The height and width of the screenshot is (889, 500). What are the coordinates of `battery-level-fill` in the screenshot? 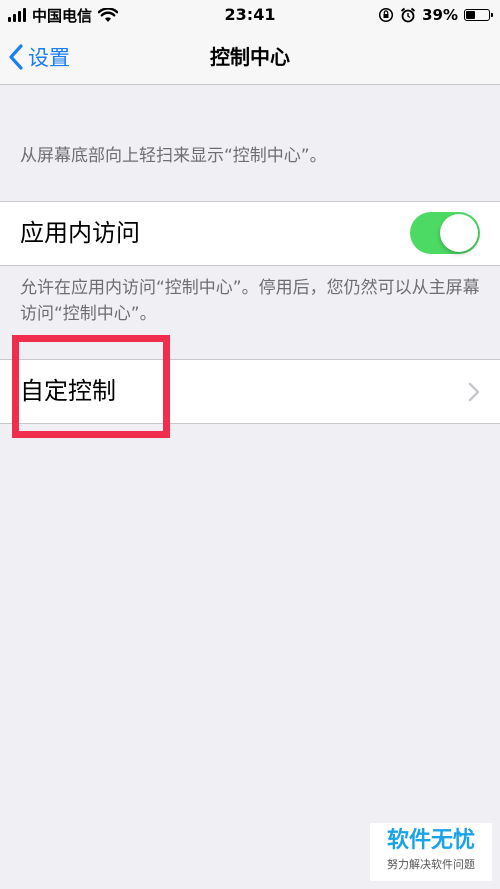 It's located at (471, 15).